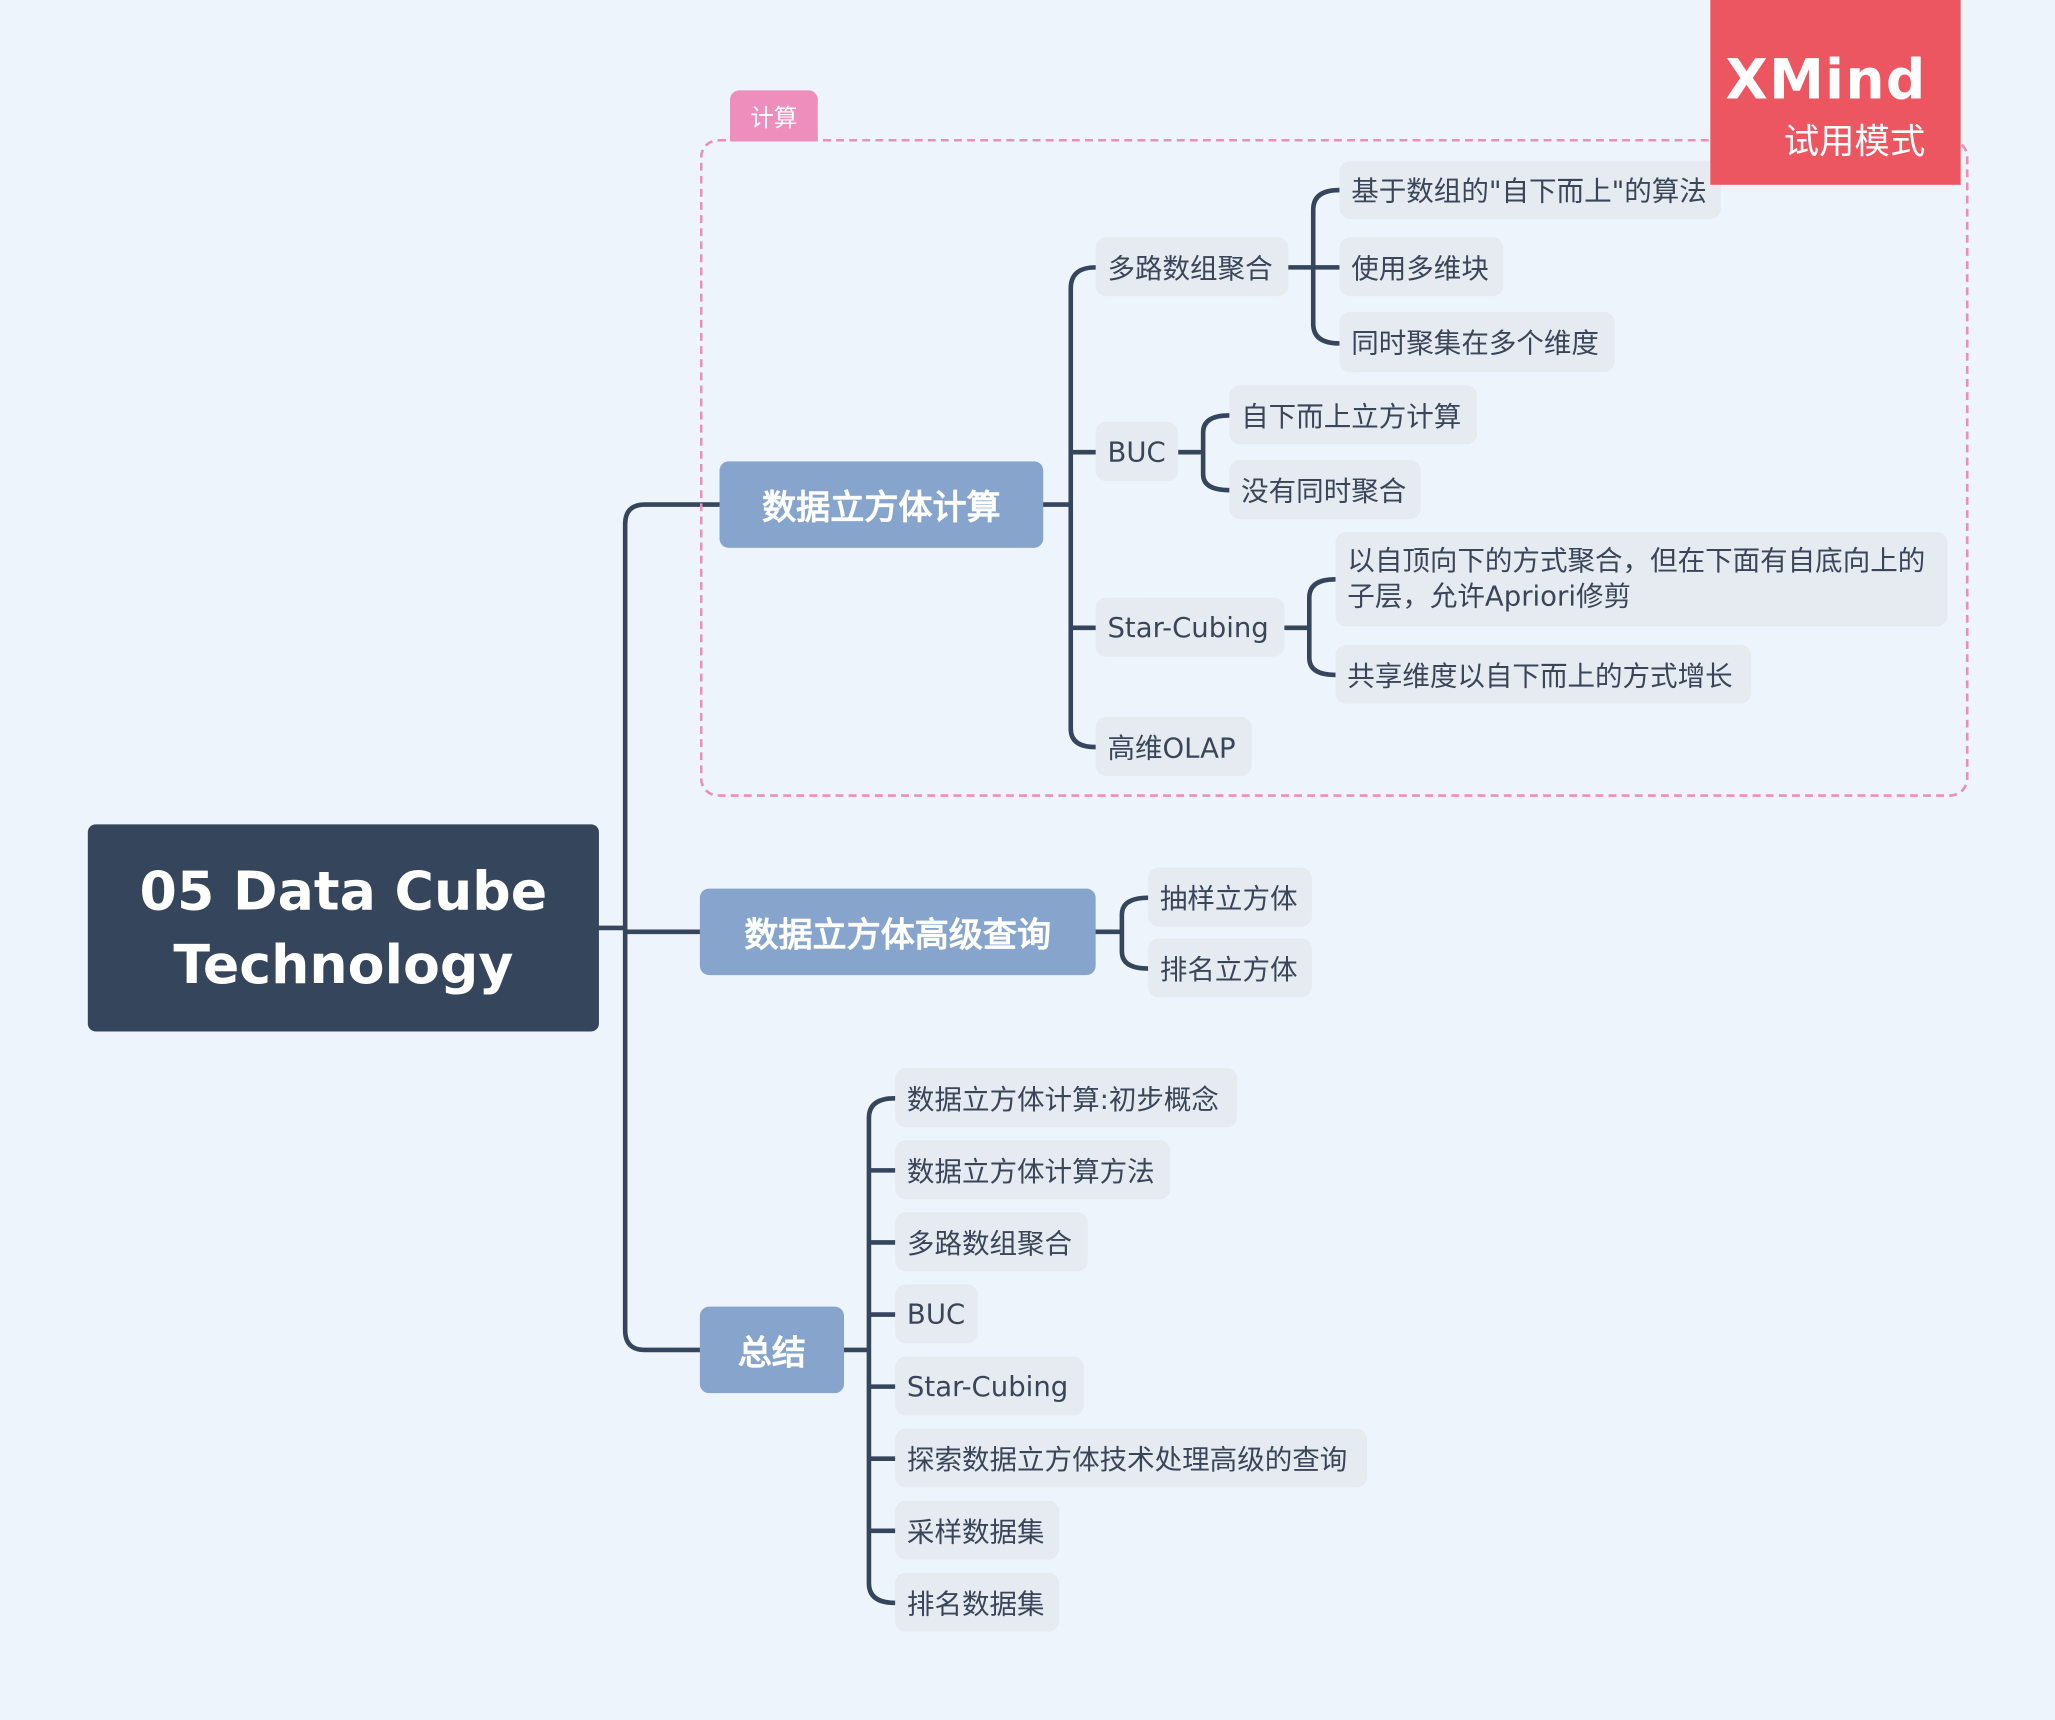 The width and height of the screenshot is (2055, 1720). I want to click on subtopic-ranking-cube: 排名立方体, so click(1230, 968).